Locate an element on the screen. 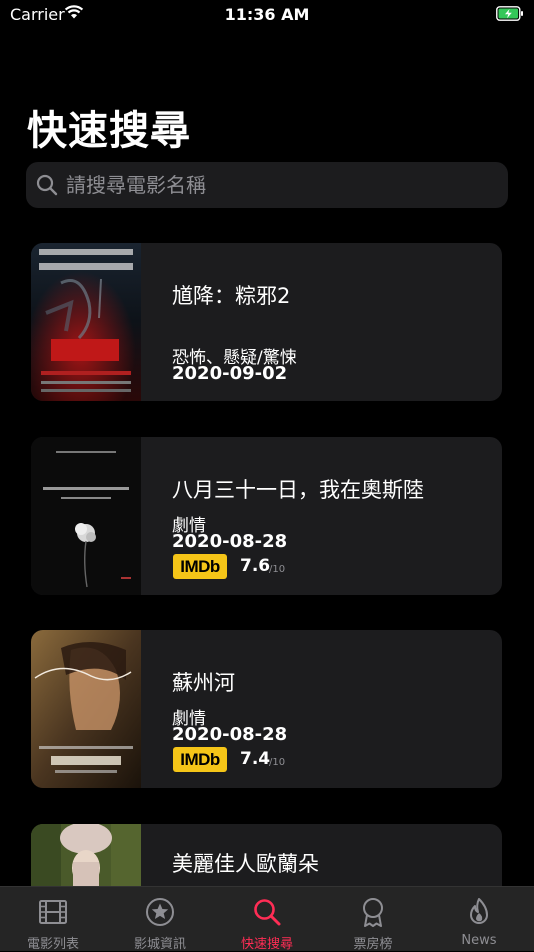 This screenshot has width=534, height=952. movie-title: 八月三十一日，我在奧斯陸 is located at coordinates (298, 490).